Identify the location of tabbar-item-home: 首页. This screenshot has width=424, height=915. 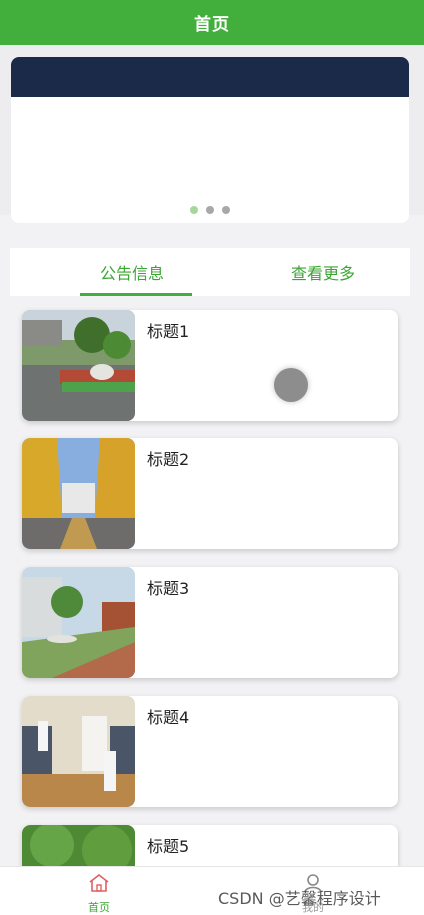
(99, 894).